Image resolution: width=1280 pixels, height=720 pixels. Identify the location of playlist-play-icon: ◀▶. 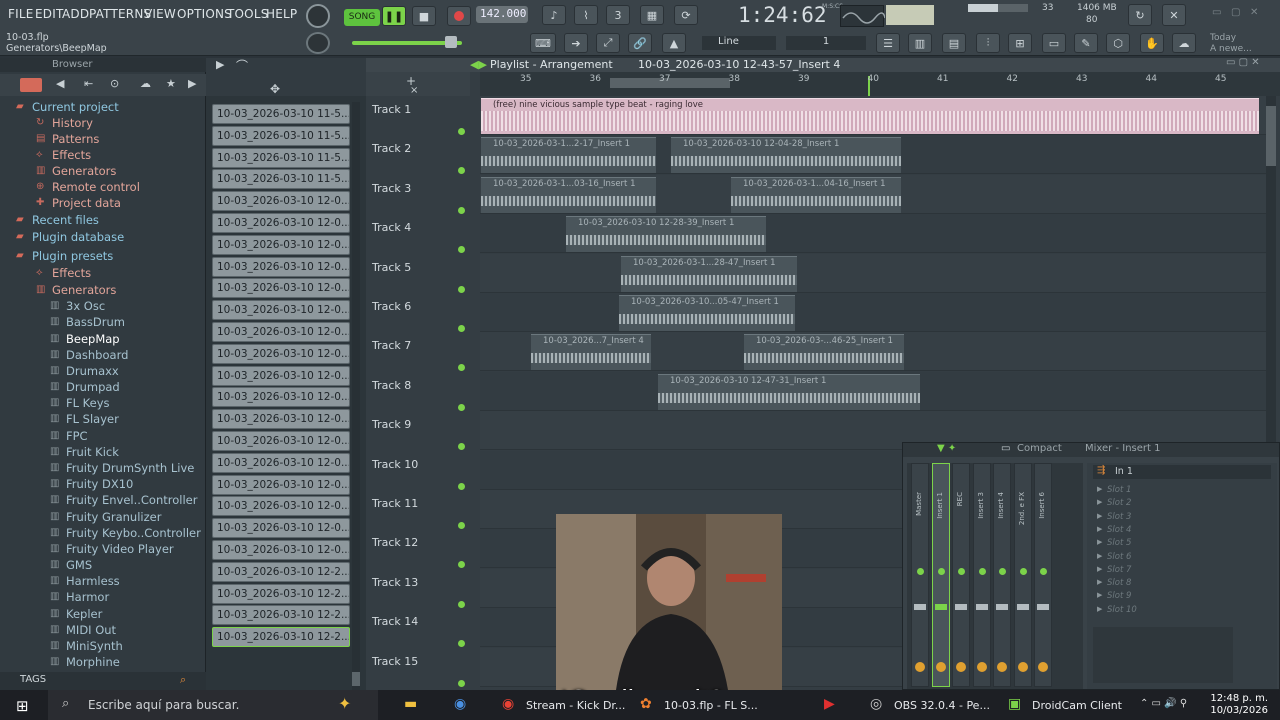
(478, 64).